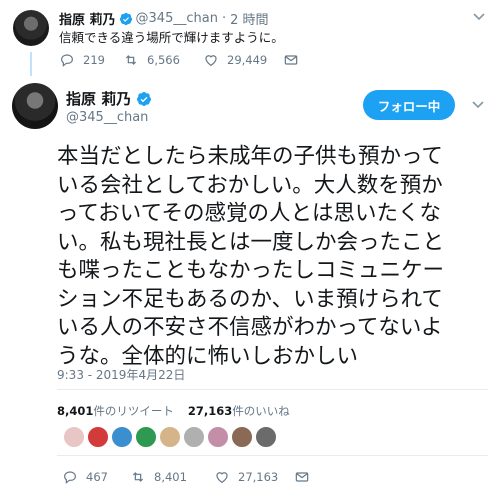  Describe the element at coordinates (258, 477) in the screenshot. I see `like-count: 27,163` at that location.